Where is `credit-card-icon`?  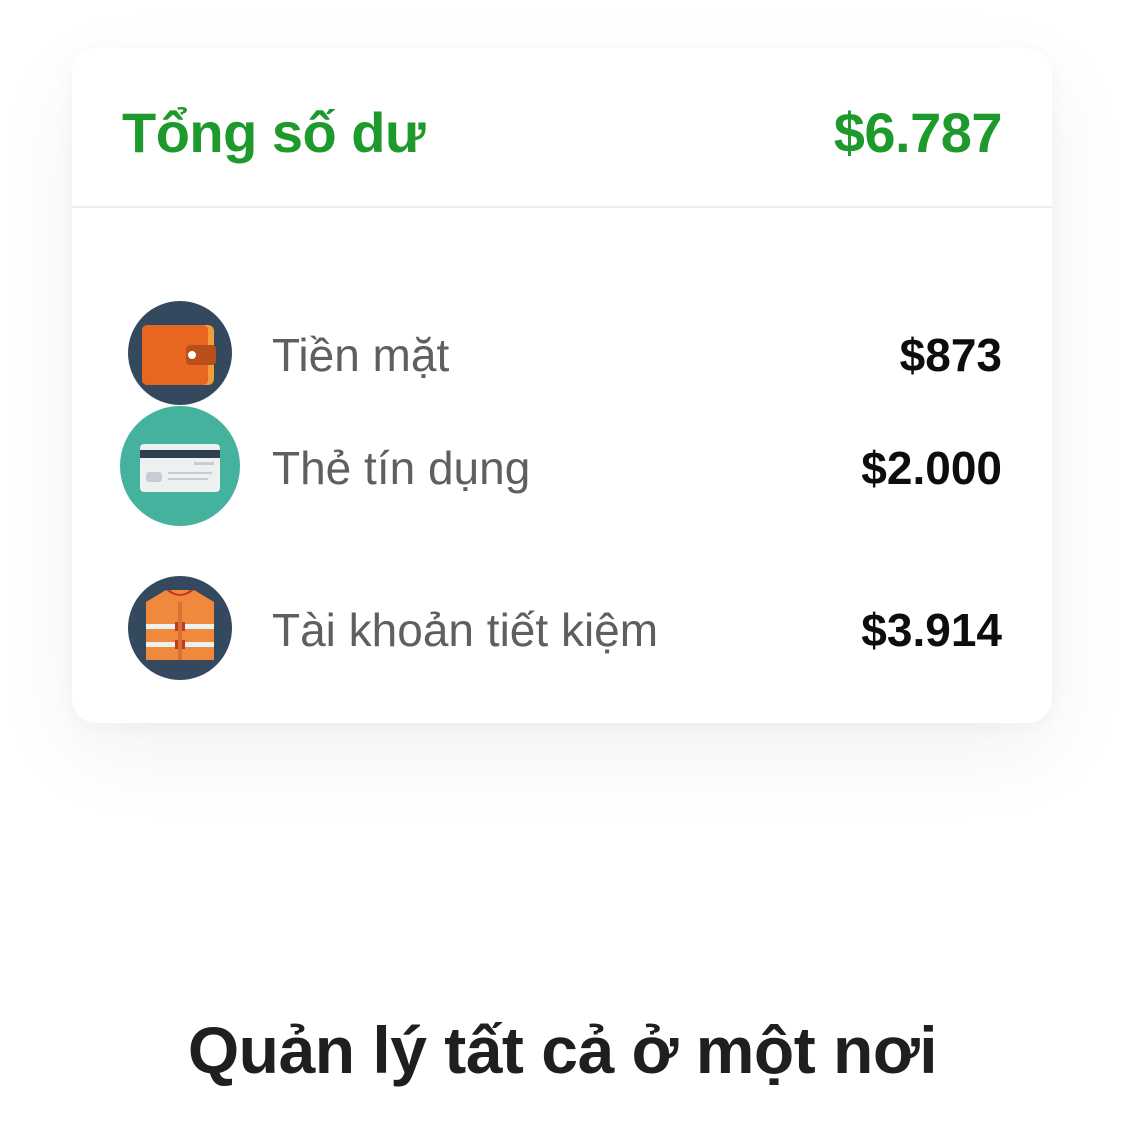
credit-card-icon is located at coordinates (180, 466).